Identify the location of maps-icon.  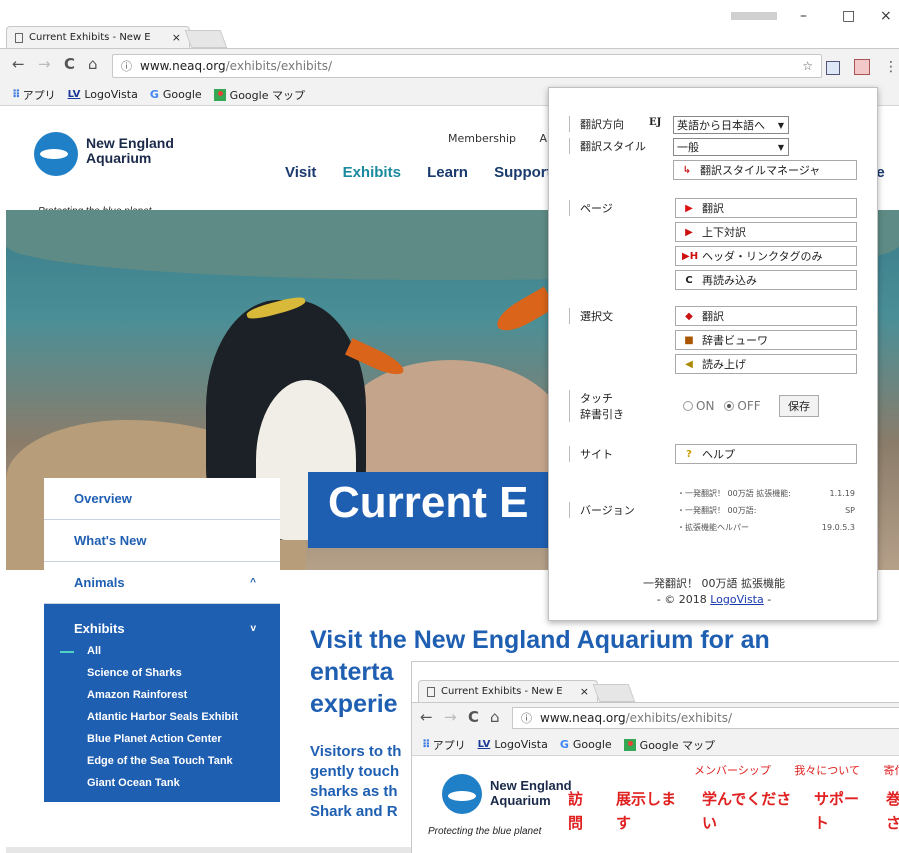
(629, 744).